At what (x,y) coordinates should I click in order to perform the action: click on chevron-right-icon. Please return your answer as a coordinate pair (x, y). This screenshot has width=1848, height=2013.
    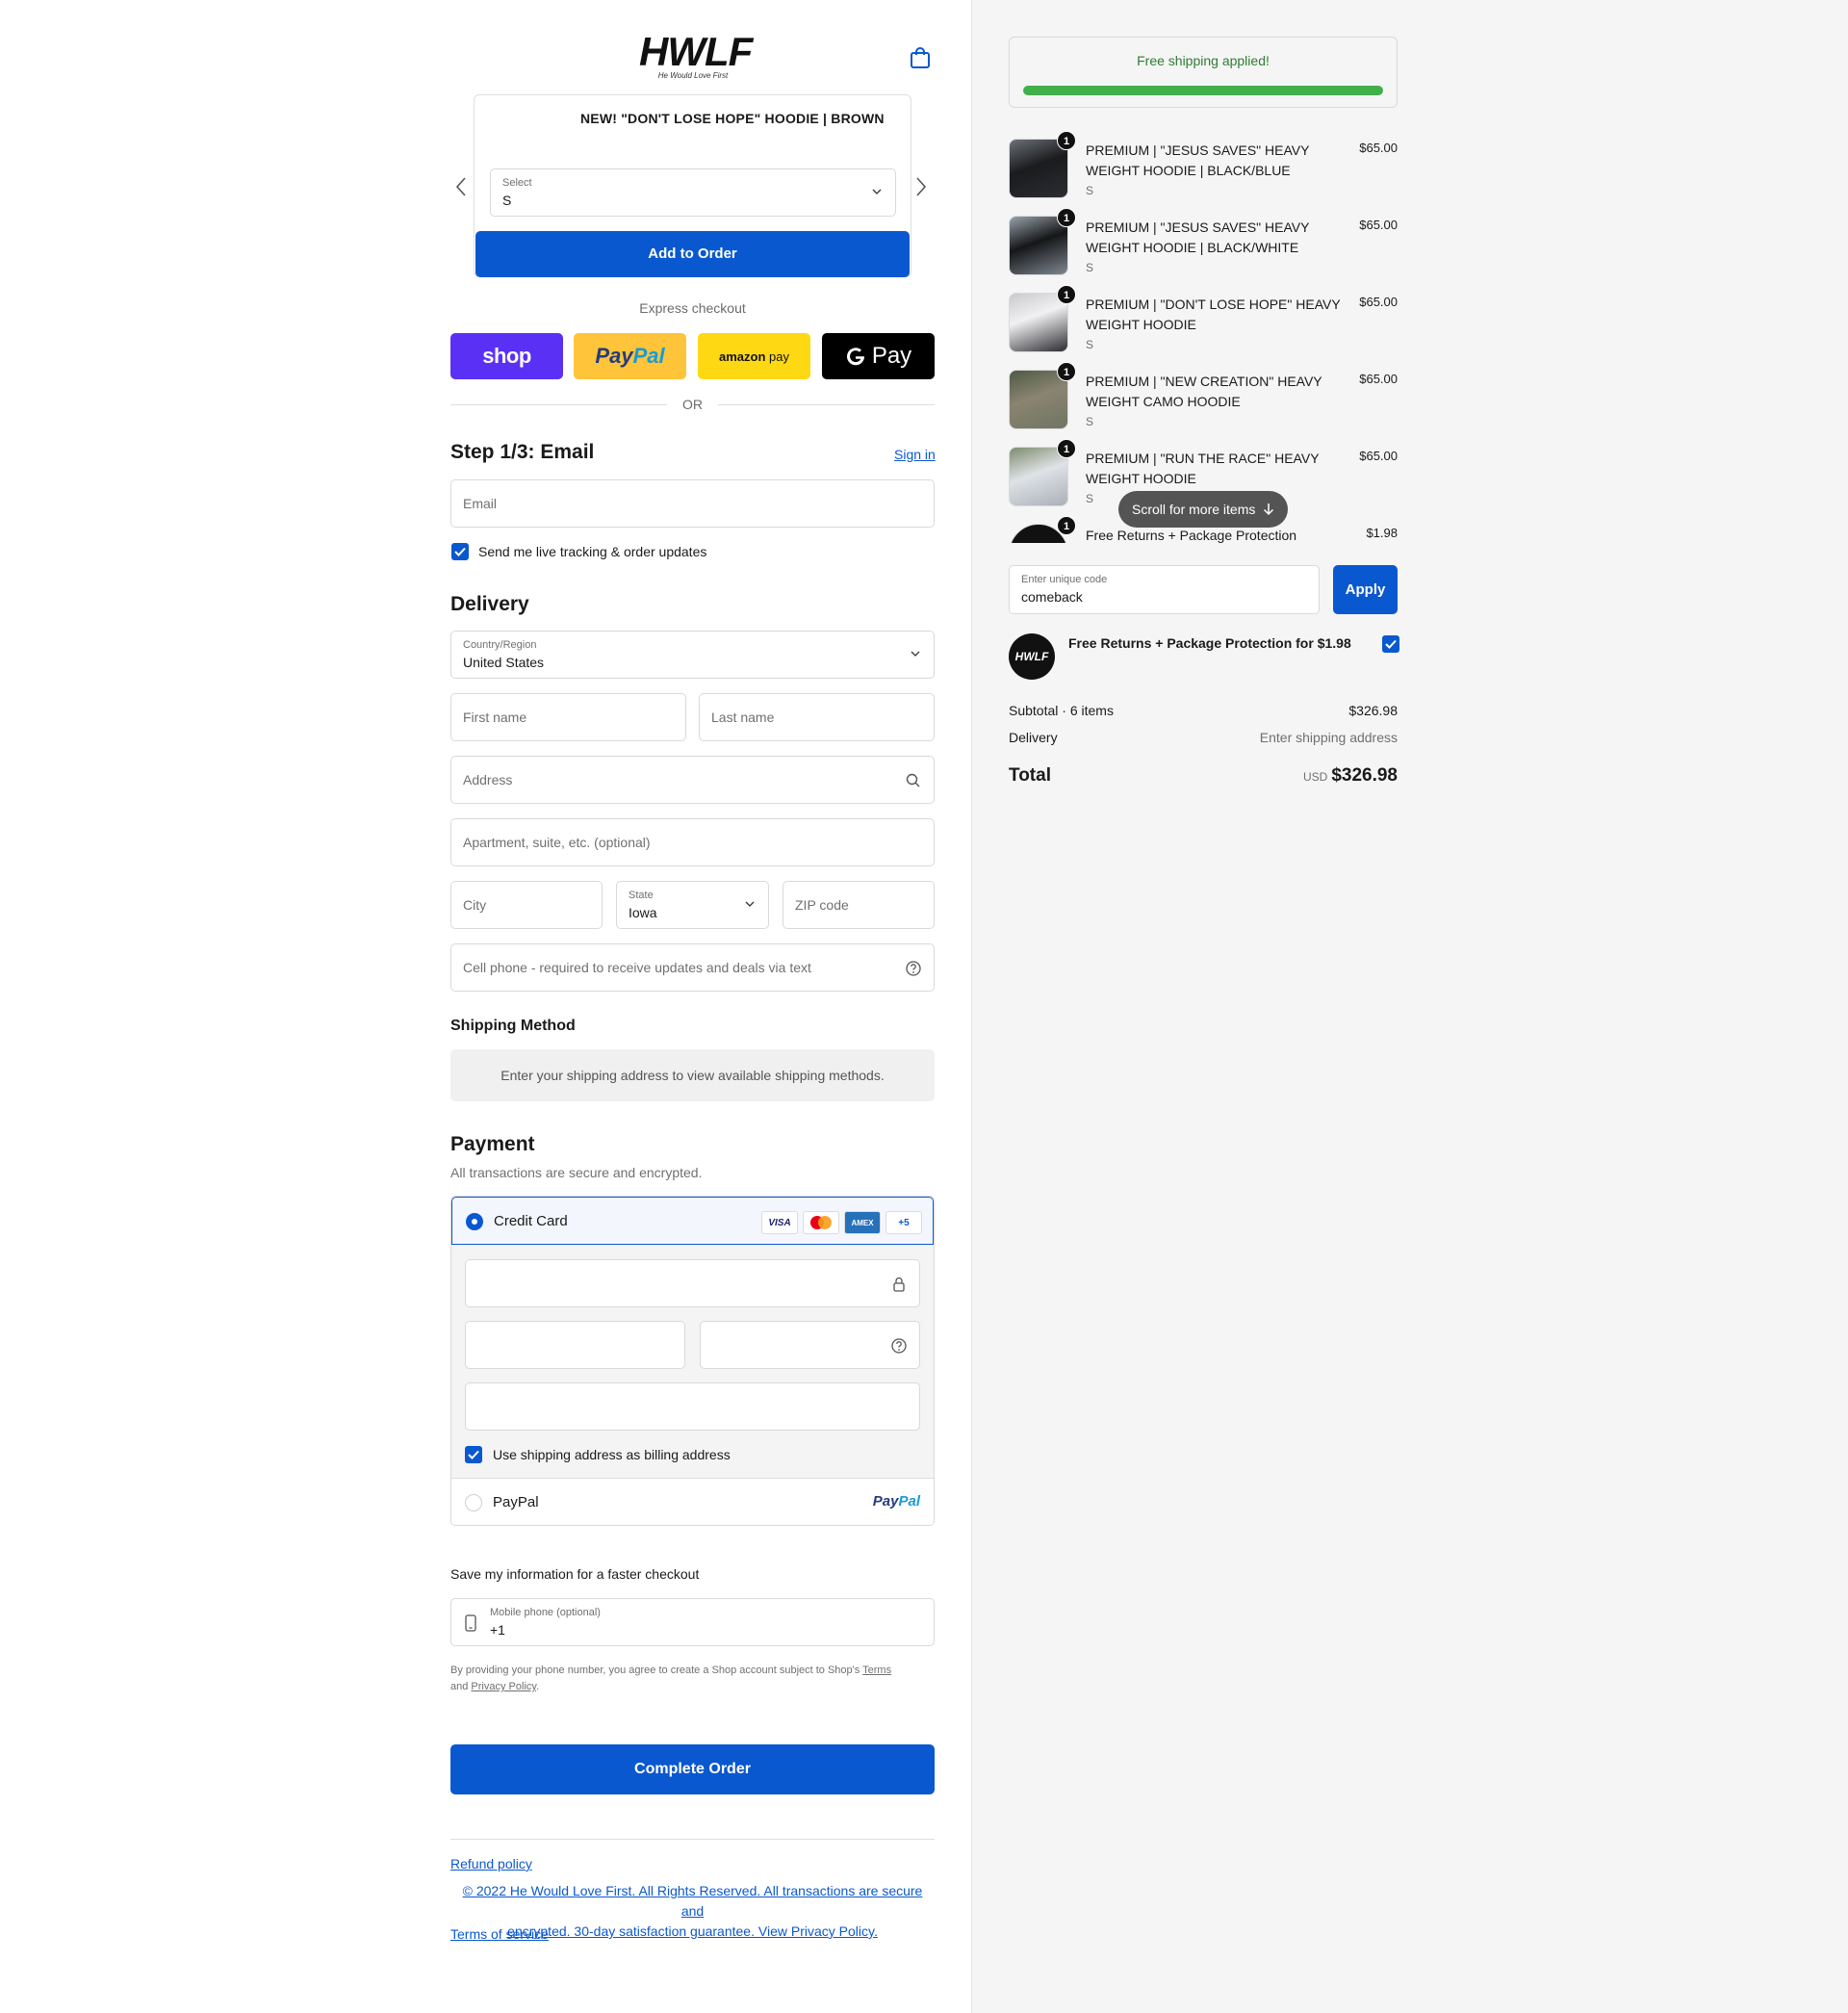
    Looking at the image, I should click on (921, 186).